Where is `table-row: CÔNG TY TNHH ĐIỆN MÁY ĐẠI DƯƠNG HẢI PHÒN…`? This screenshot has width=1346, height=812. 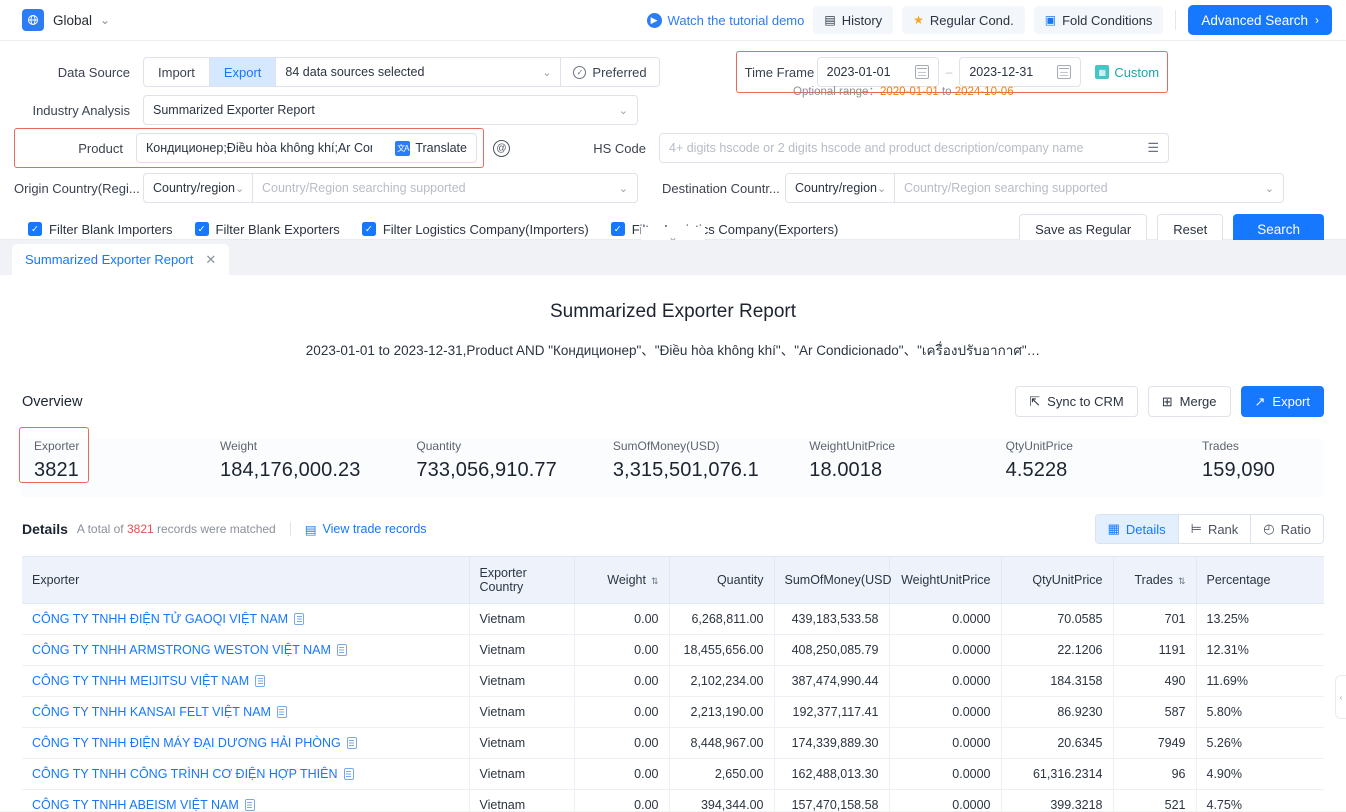 table-row: CÔNG TY TNHH ĐIỆN MÁY ĐẠI DƯƠNG HẢI PHÒN… is located at coordinates (673, 743).